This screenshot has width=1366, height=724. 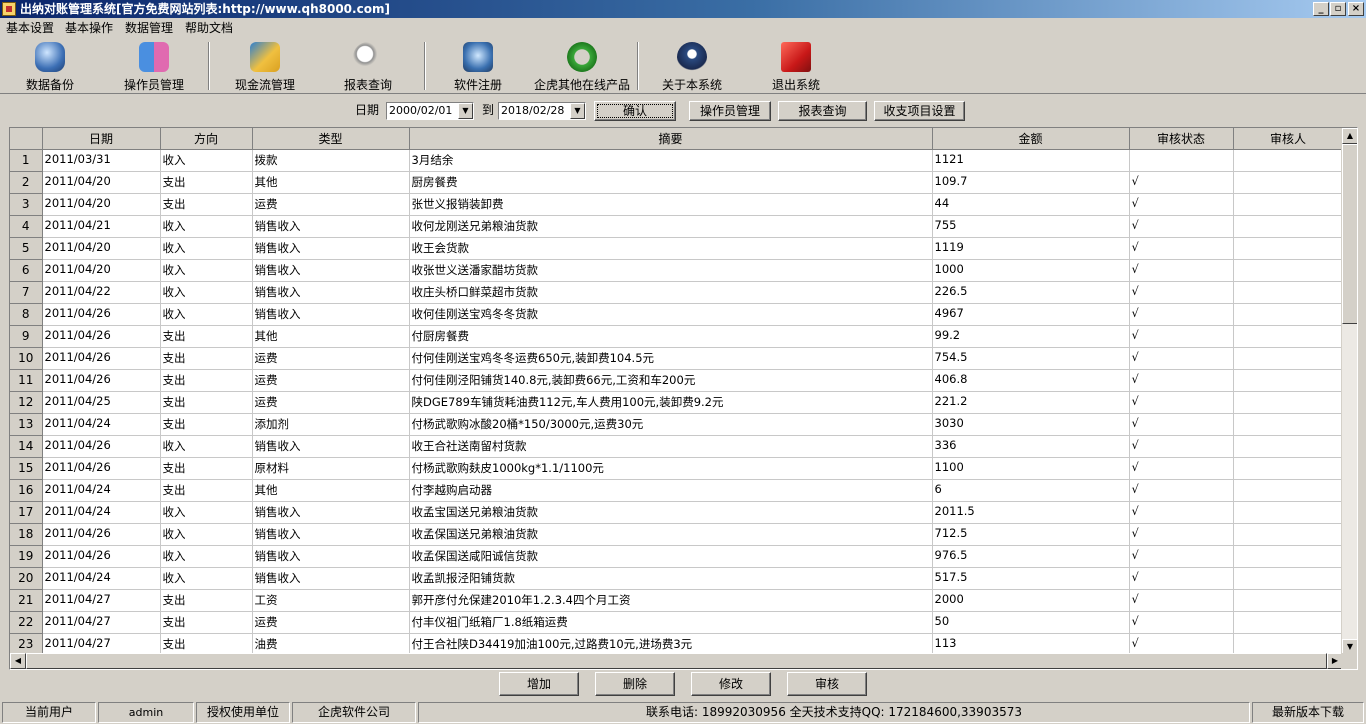 What do you see at coordinates (730, 111) in the screenshot?
I see `operator-management-button: 操作员管理` at bounding box center [730, 111].